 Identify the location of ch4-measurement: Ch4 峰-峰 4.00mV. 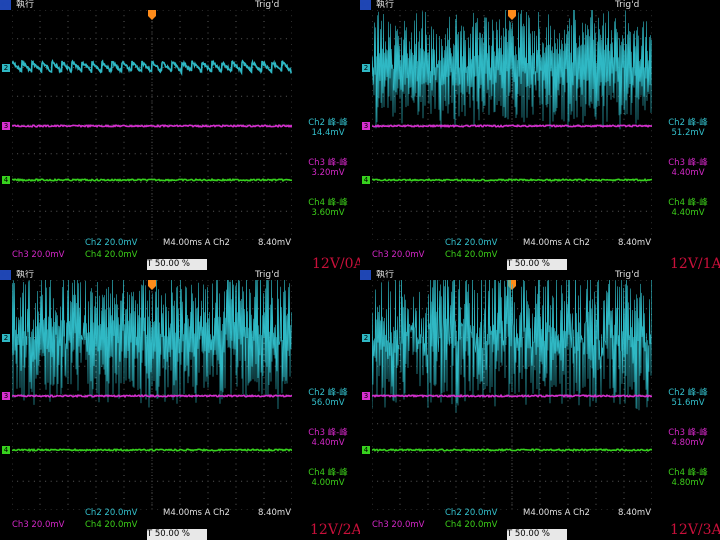
(328, 478).